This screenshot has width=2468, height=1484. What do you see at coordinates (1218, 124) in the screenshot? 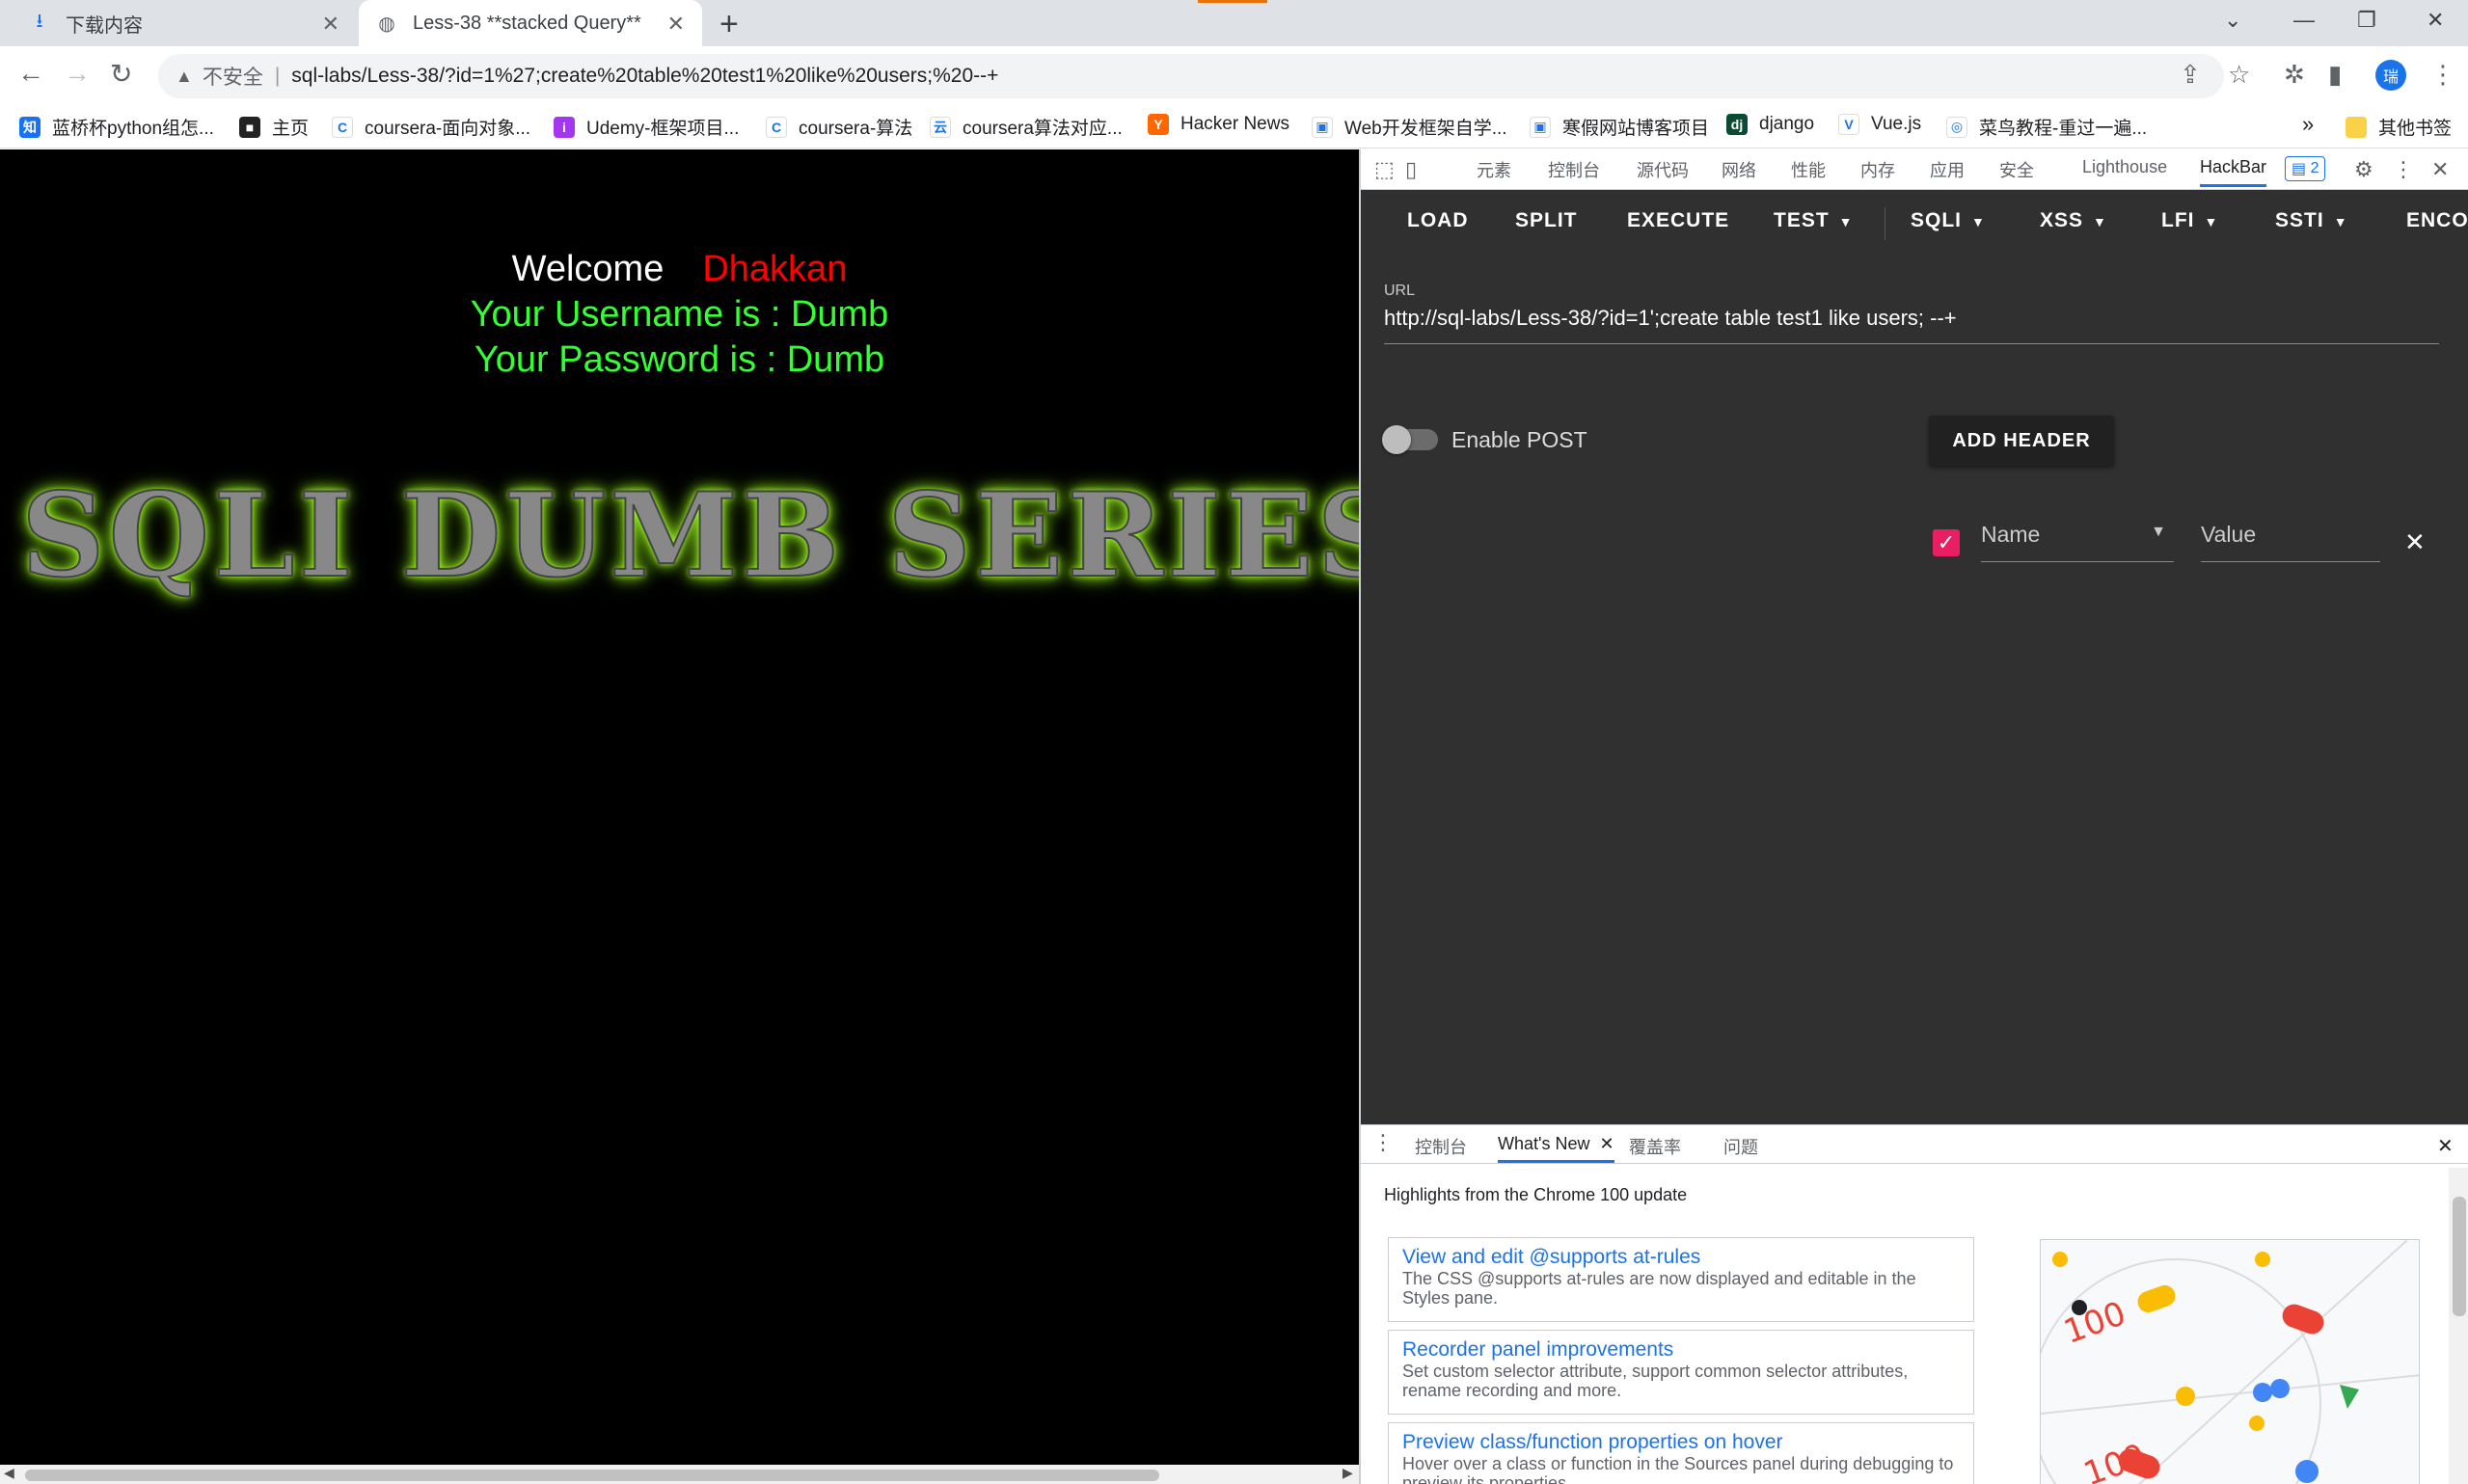
I see `bookmark-item: Y Hacker News` at bounding box center [1218, 124].